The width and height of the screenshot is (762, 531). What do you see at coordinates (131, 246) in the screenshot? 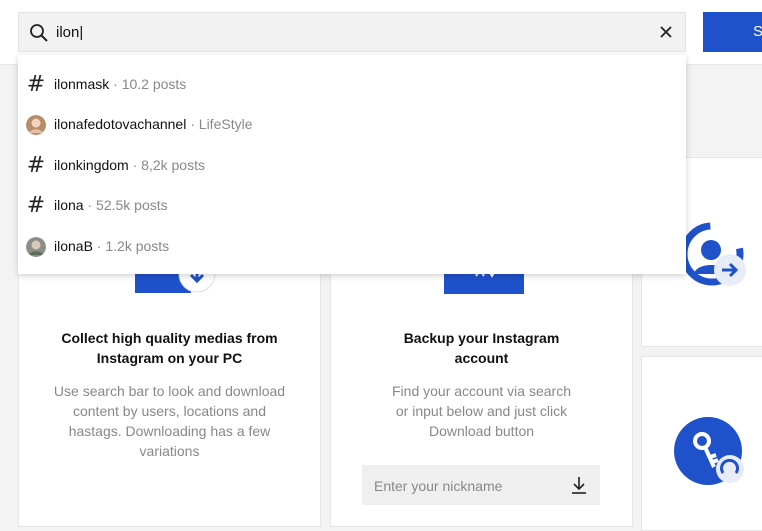
I see `suggestion-meta: · 1.2k posts` at bounding box center [131, 246].